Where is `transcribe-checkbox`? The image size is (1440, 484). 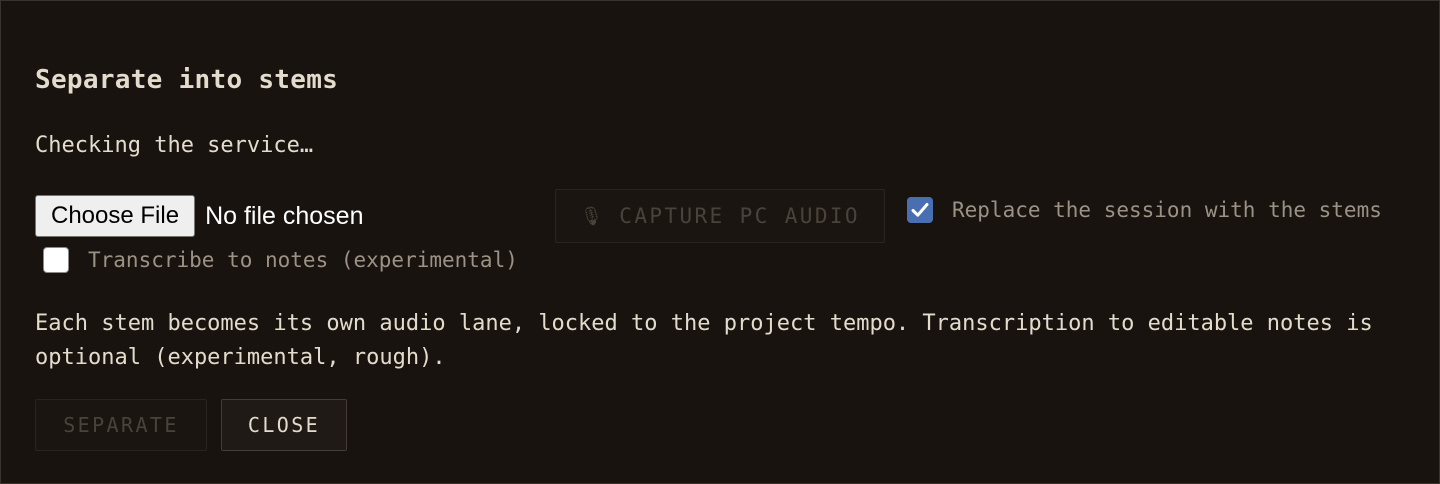 transcribe-checkbox is located at coordinates (56, 260).